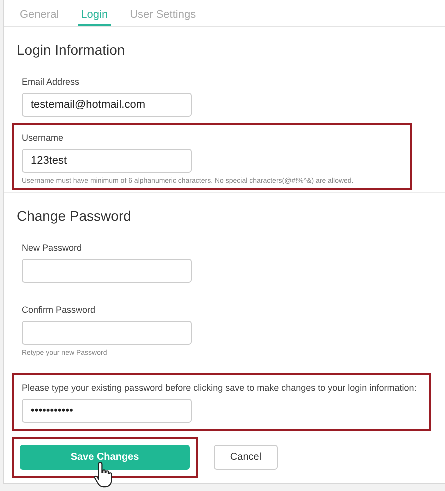  Describe the element at coordinates (59, 310) in the screenshot. I see `field-label: Confirm Password` at that location.